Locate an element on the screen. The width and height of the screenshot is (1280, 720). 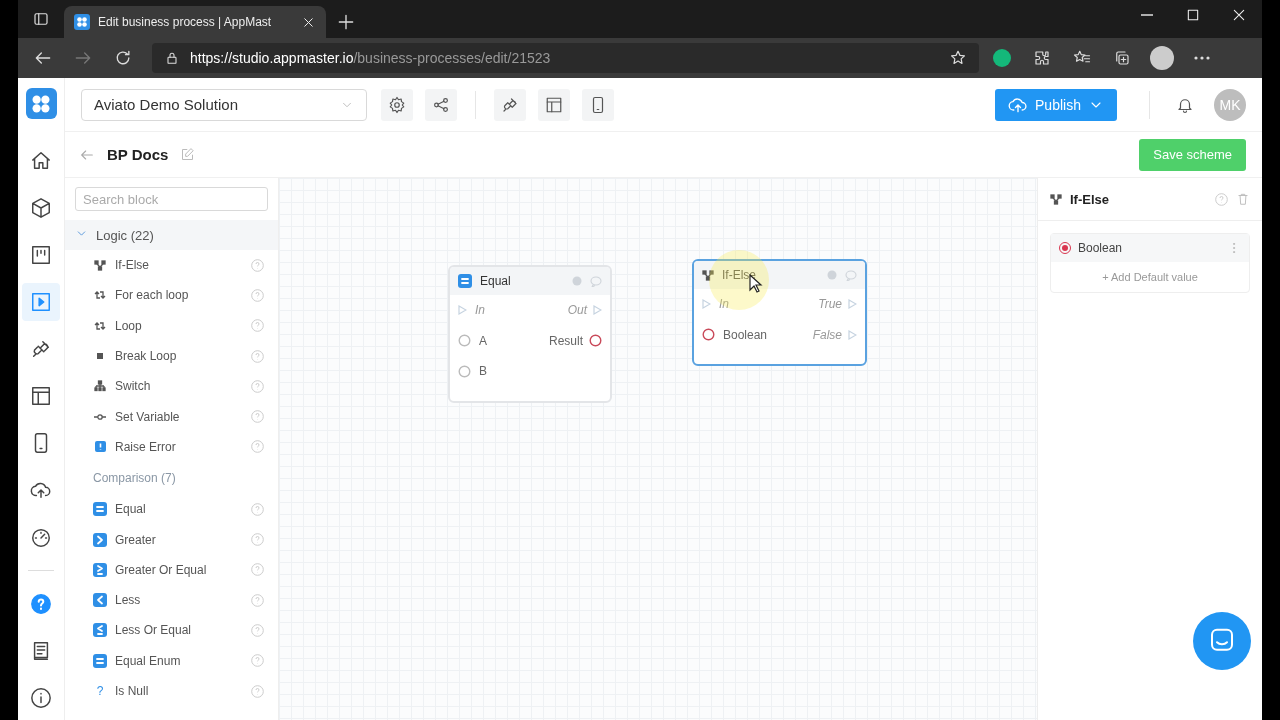
block-item: Loop is located at coordinates (171, 325).